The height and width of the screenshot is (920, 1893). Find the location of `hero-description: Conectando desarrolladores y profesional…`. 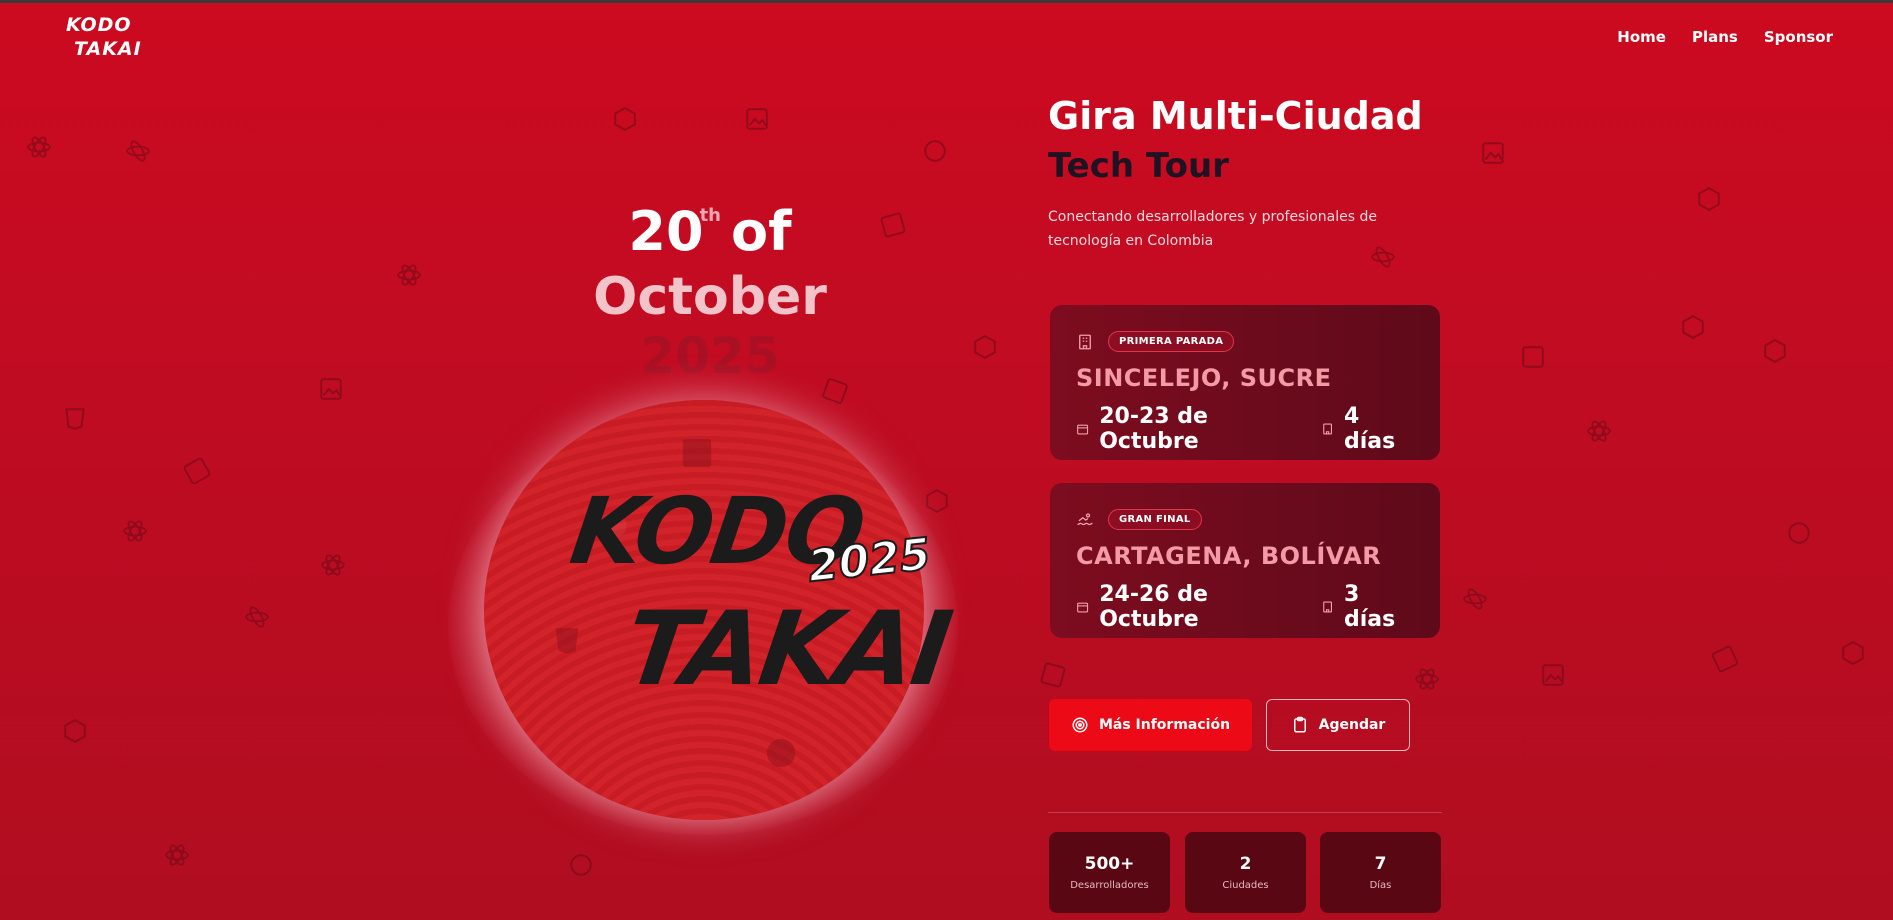

hero-description: Conectando desarrolladores y profesional… is located at coordinates (1213, 229).